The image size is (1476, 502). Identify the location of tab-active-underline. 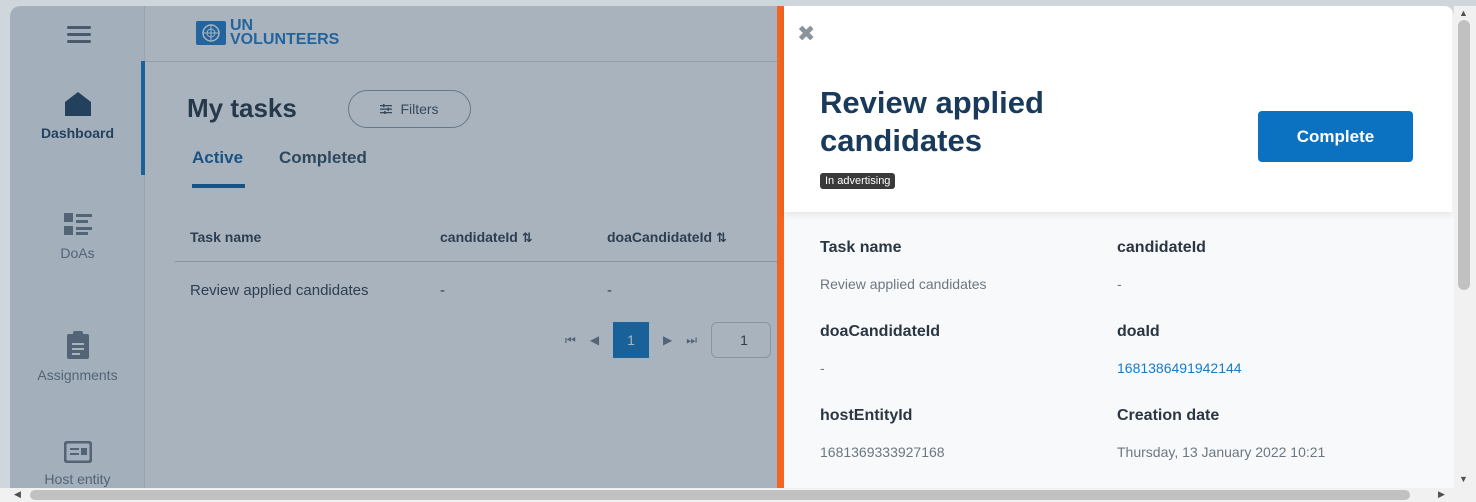
(218, 186).